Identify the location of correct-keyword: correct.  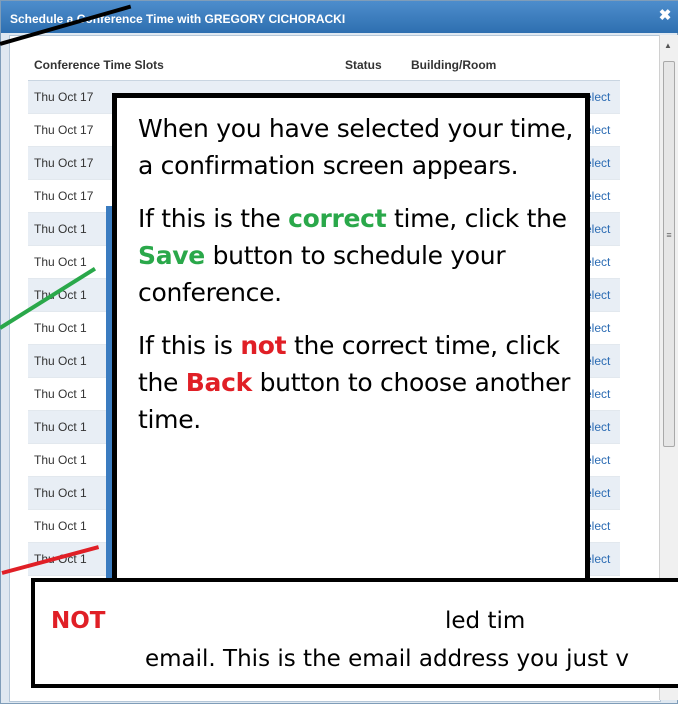
(337, 218).